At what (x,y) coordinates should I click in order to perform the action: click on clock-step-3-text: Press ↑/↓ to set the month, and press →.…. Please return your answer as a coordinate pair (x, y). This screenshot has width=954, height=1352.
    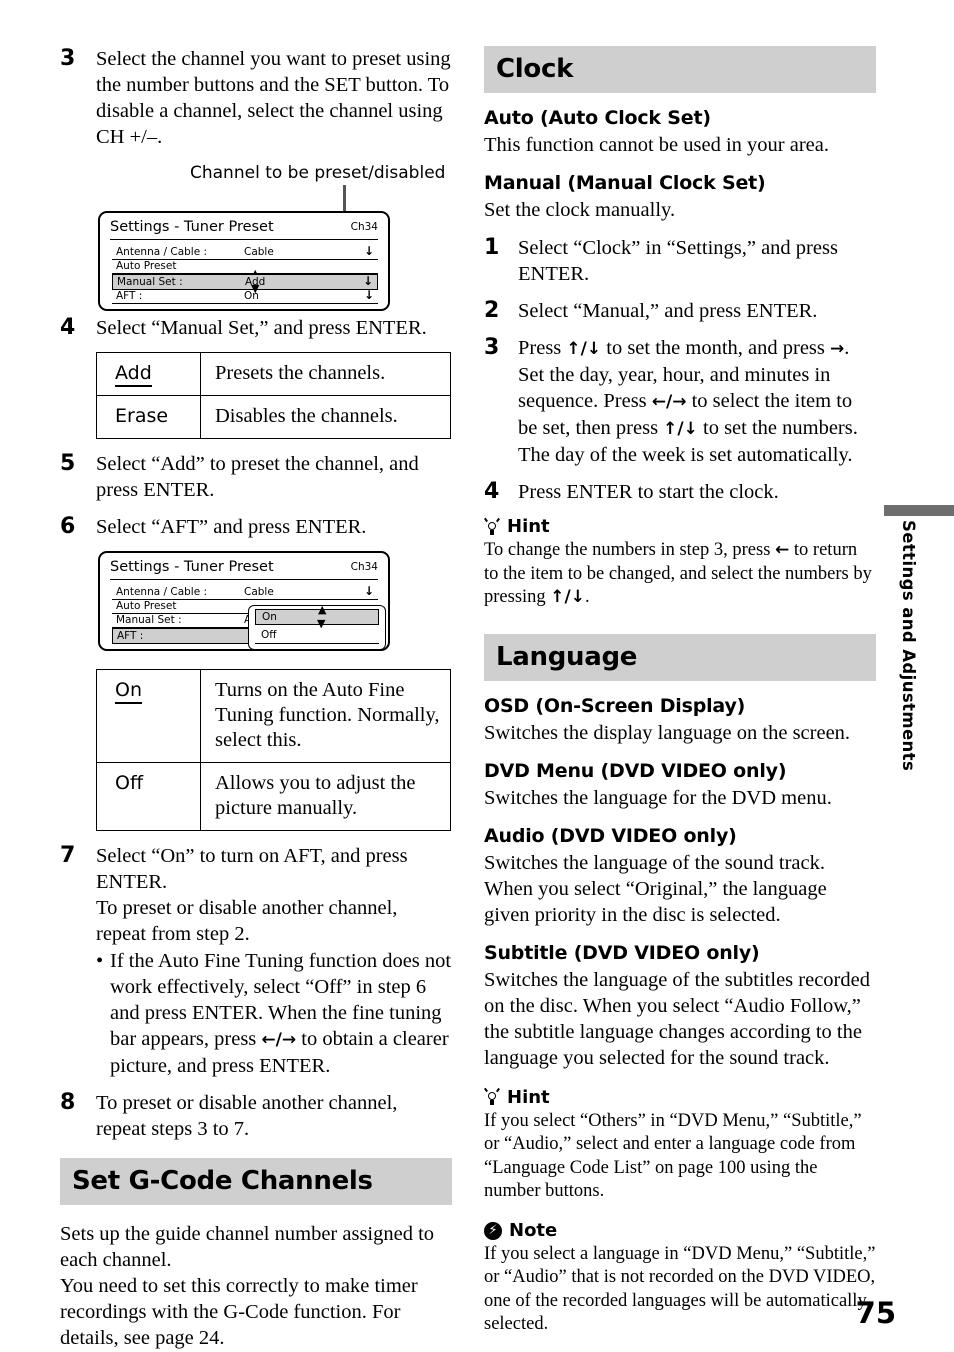
    Looking at the image, I should click on (697, 401).